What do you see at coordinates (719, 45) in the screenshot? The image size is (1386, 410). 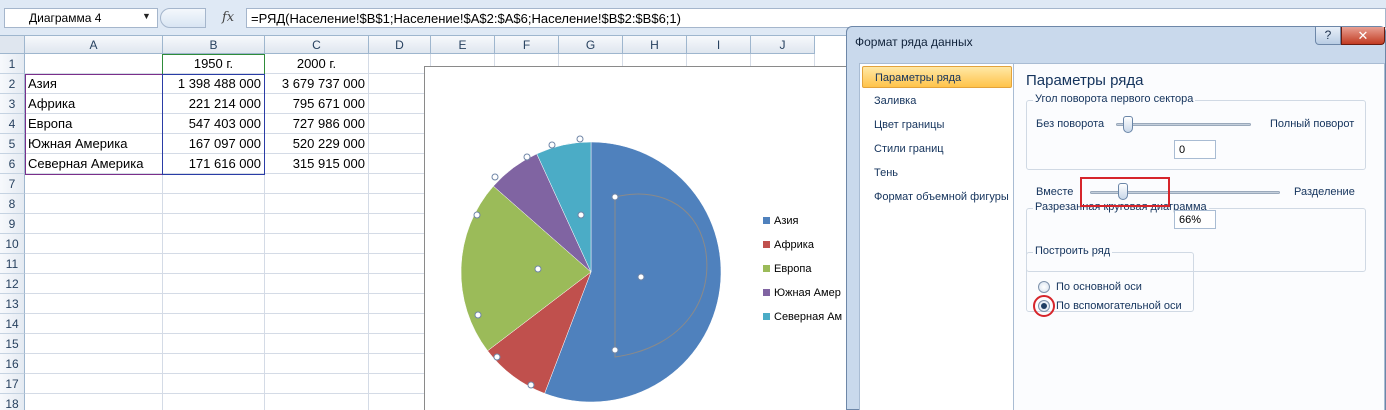 I see `column-header-i: I` at bounding box center [719, 45].